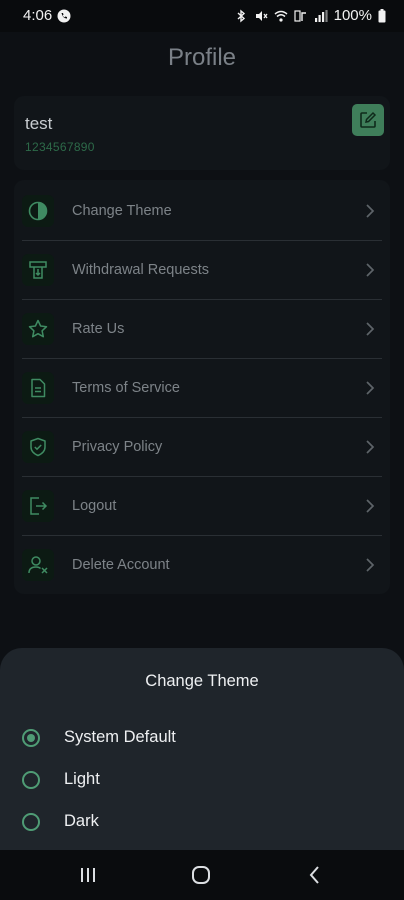  I want to click on menu-item-withdrawal-requests: Withdrawal Requests, so click(202, 270).